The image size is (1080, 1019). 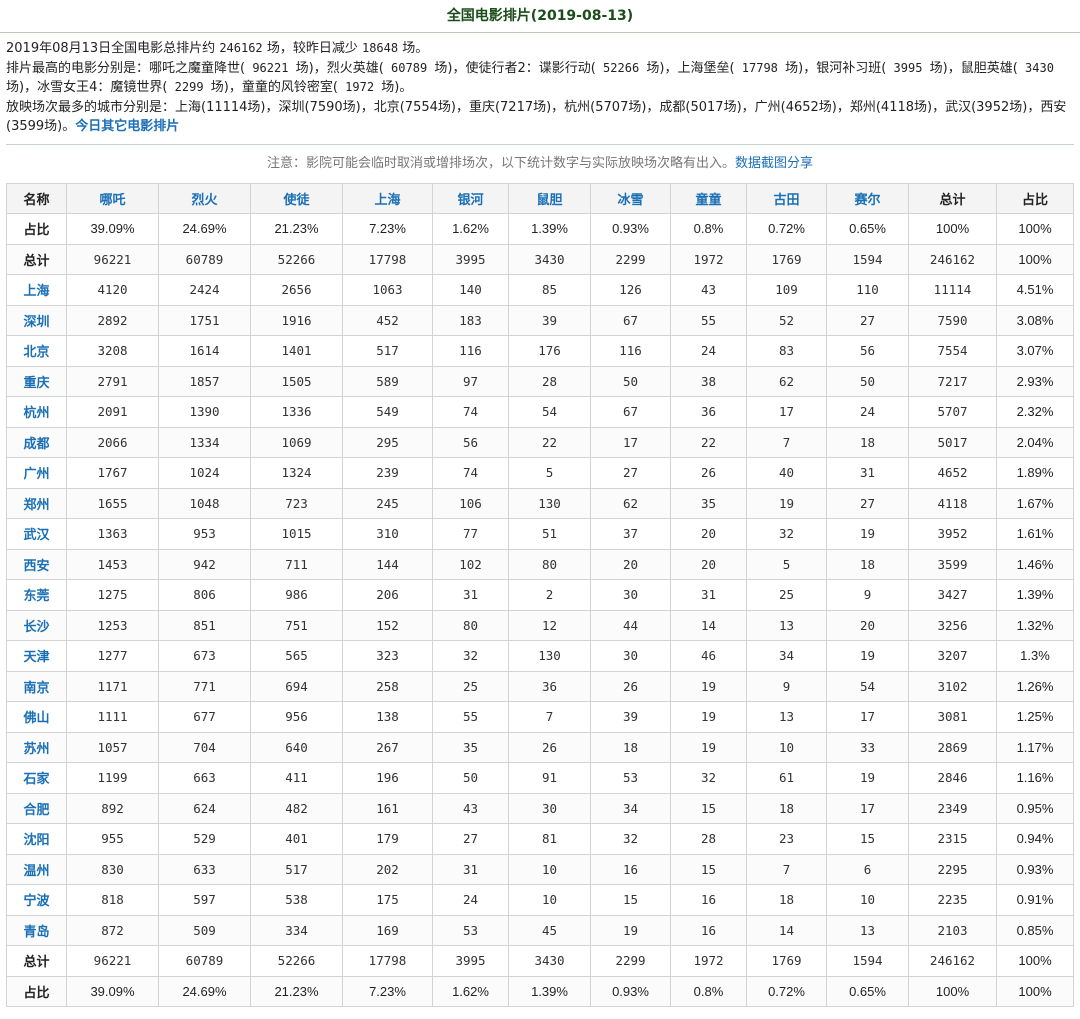 What do you see at coordinates (296, 534) in the screenshot?
I see `table-cell: 1015` at bounding box center [296, 534].